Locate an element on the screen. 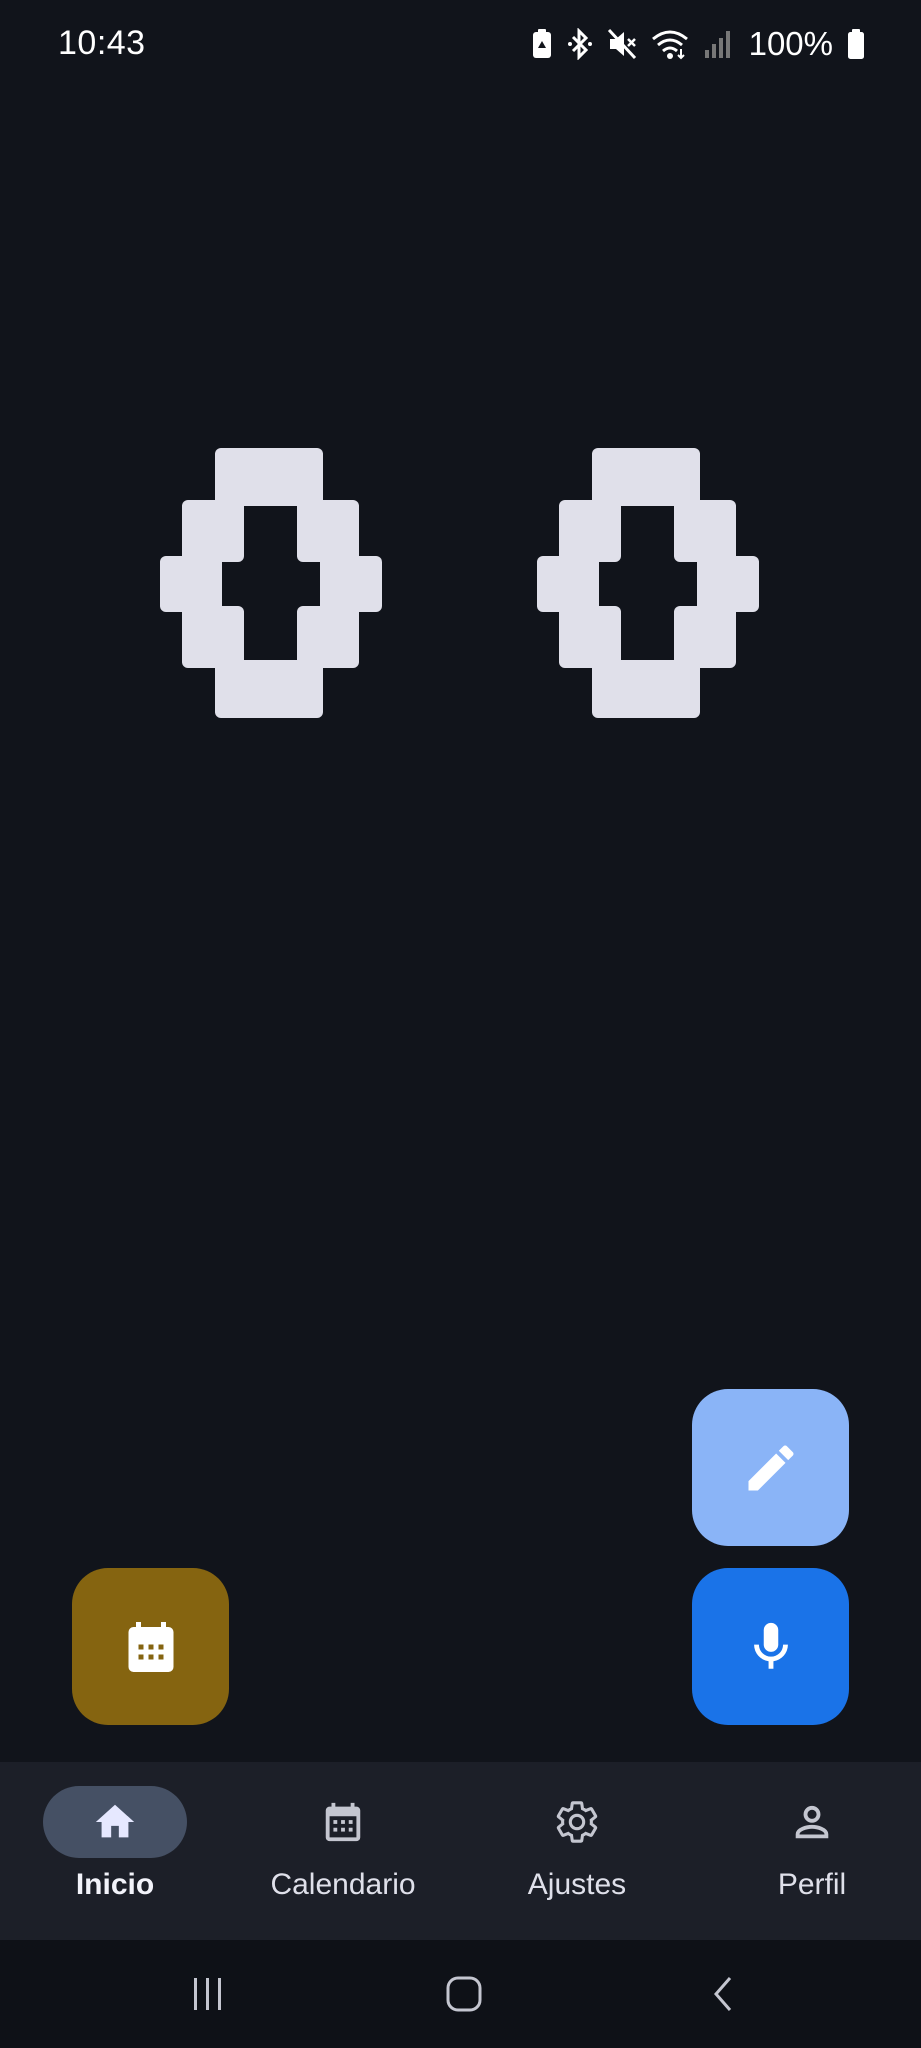  nav-label-ajustes: Ajustes is located at coordinates (577, 1884).